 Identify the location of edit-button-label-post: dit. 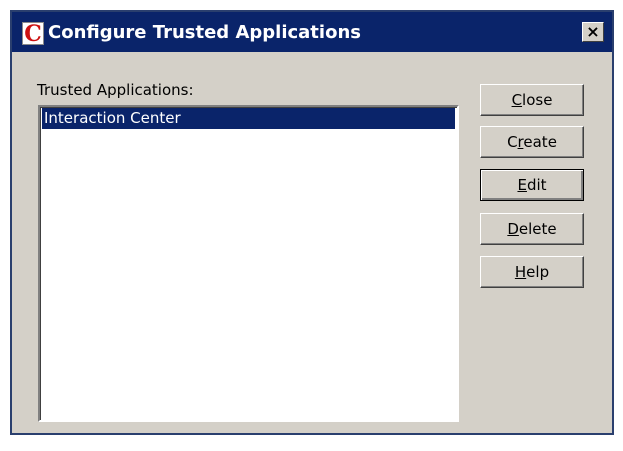
(536, 185).